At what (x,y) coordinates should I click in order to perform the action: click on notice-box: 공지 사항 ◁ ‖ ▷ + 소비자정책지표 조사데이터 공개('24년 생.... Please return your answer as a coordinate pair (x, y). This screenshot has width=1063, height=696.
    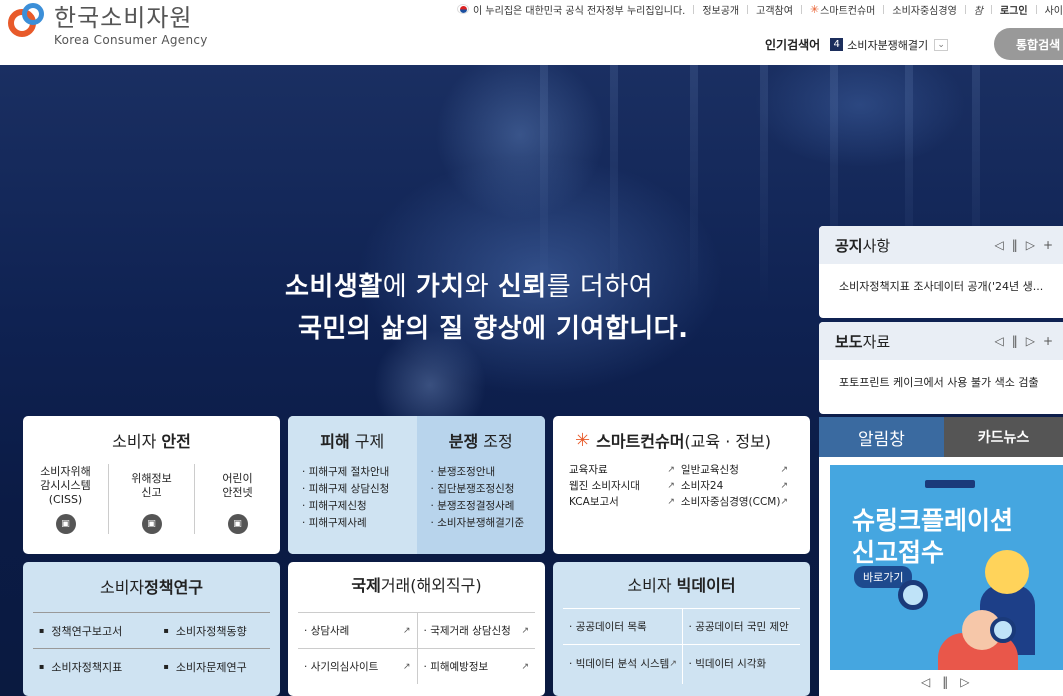
    Looking at the image, I should click on (941, 272).